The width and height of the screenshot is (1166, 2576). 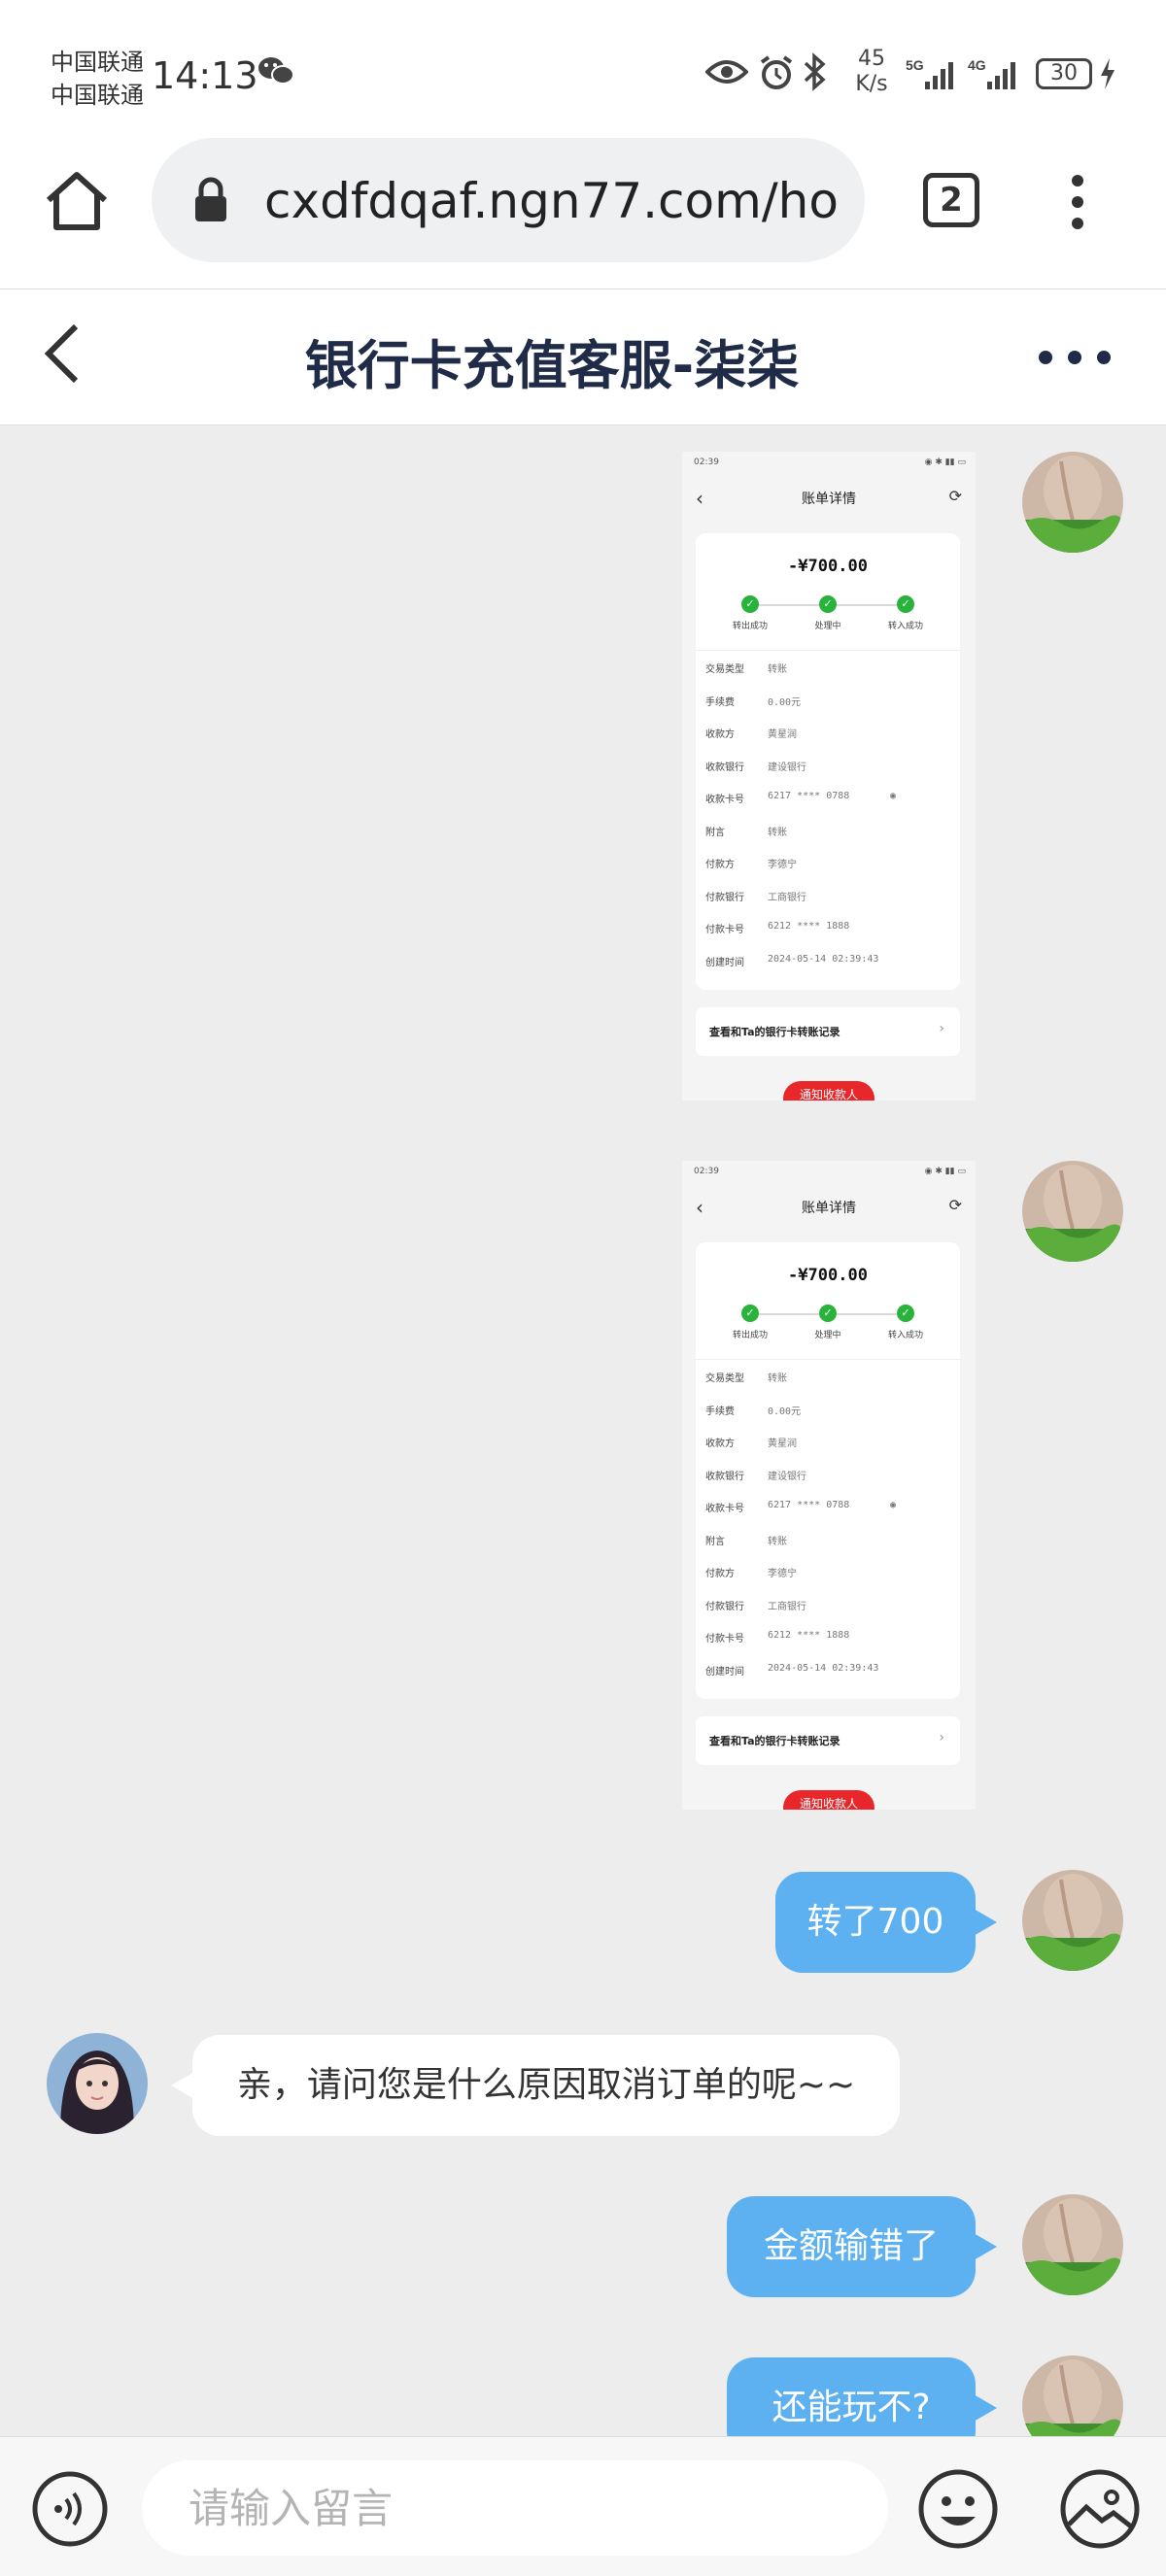 What do you see at coordinates (782, 865) in the screenshot?
I see `row-value: 李德宁` at bounding box center [782, 865].